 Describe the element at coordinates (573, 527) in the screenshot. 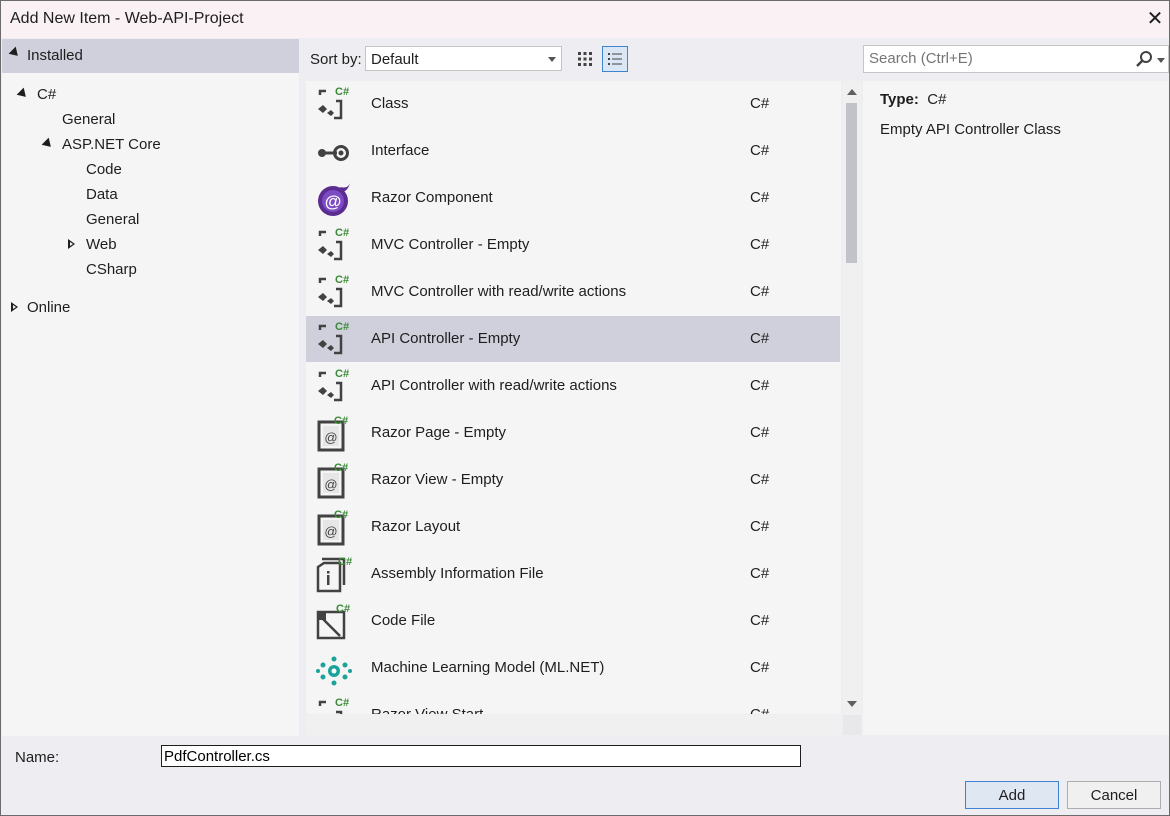

I see `template-item: @ C# Razor Layout C#` at that location.